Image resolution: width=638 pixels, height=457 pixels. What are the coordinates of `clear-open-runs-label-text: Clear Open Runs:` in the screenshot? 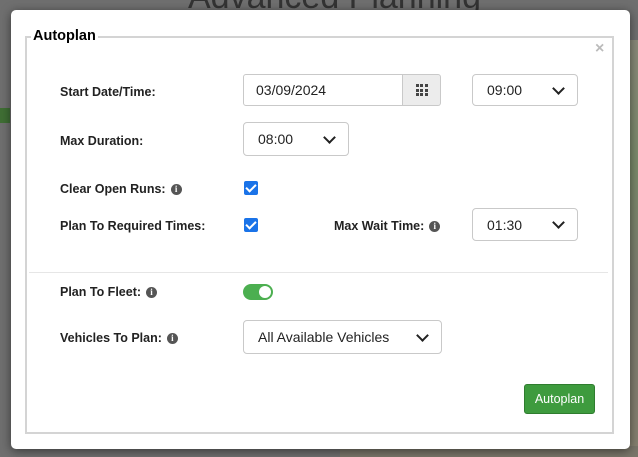 It's located at (113, 189).